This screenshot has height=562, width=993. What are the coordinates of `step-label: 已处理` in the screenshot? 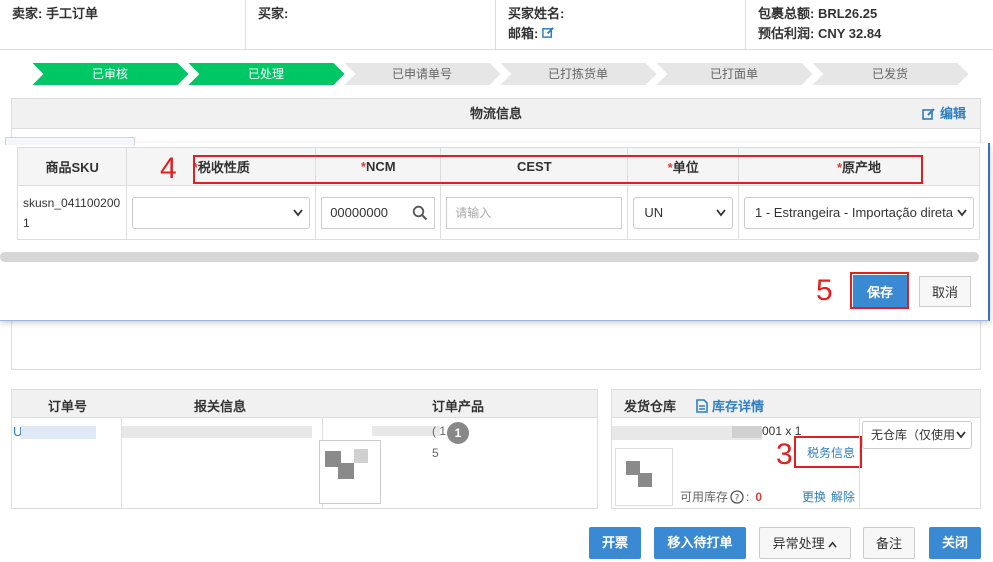 It's located at (265, 74).